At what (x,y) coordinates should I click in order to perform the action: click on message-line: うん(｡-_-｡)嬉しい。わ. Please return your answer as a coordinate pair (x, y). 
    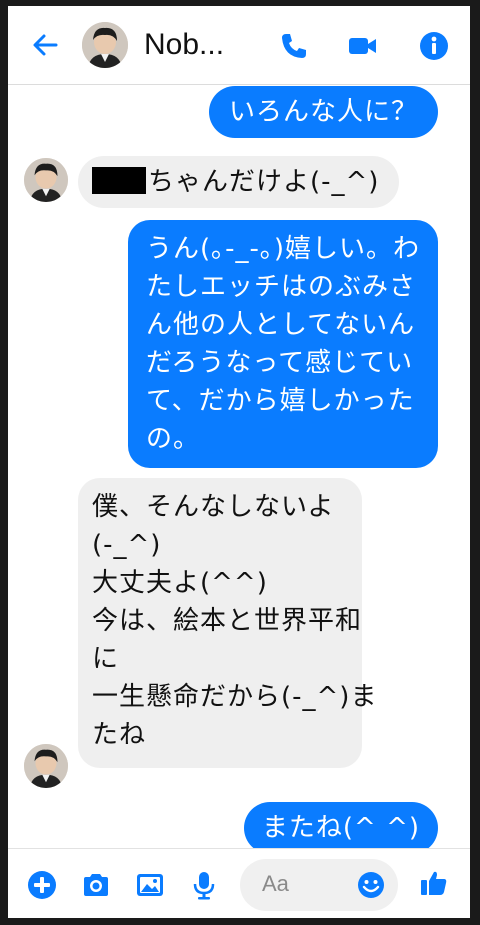
    Looking at the image, I should click on (282, 249).